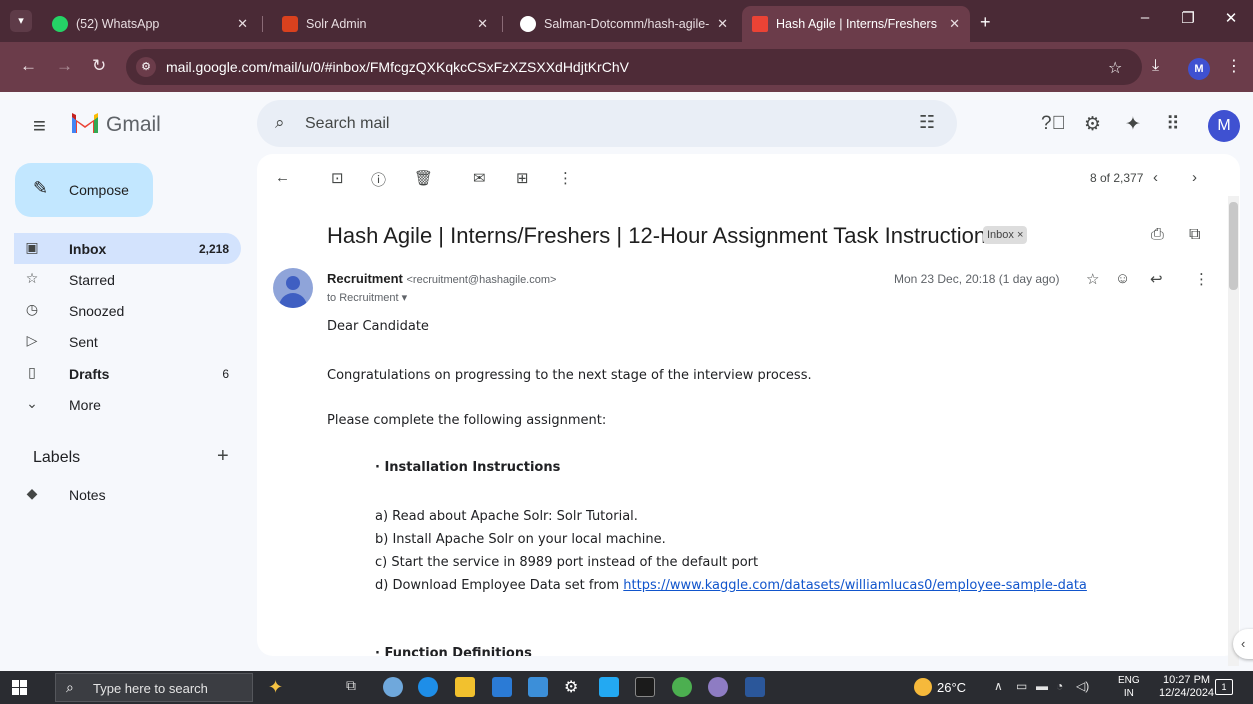  I want to click on region-code: IN, so click(1128, 693).